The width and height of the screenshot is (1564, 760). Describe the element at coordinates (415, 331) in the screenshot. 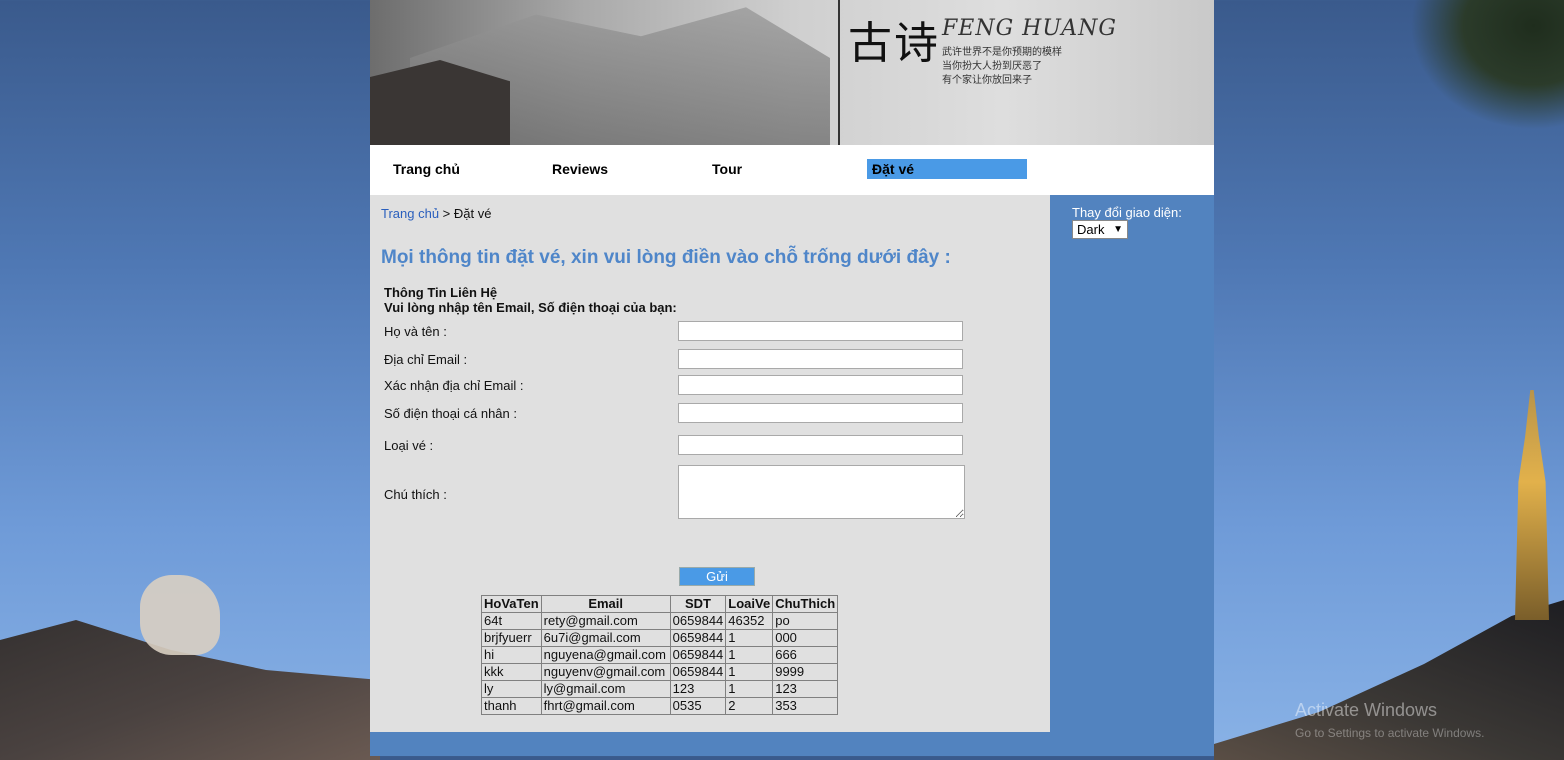

I see `fullname-label: Họ và tên :` at that location.